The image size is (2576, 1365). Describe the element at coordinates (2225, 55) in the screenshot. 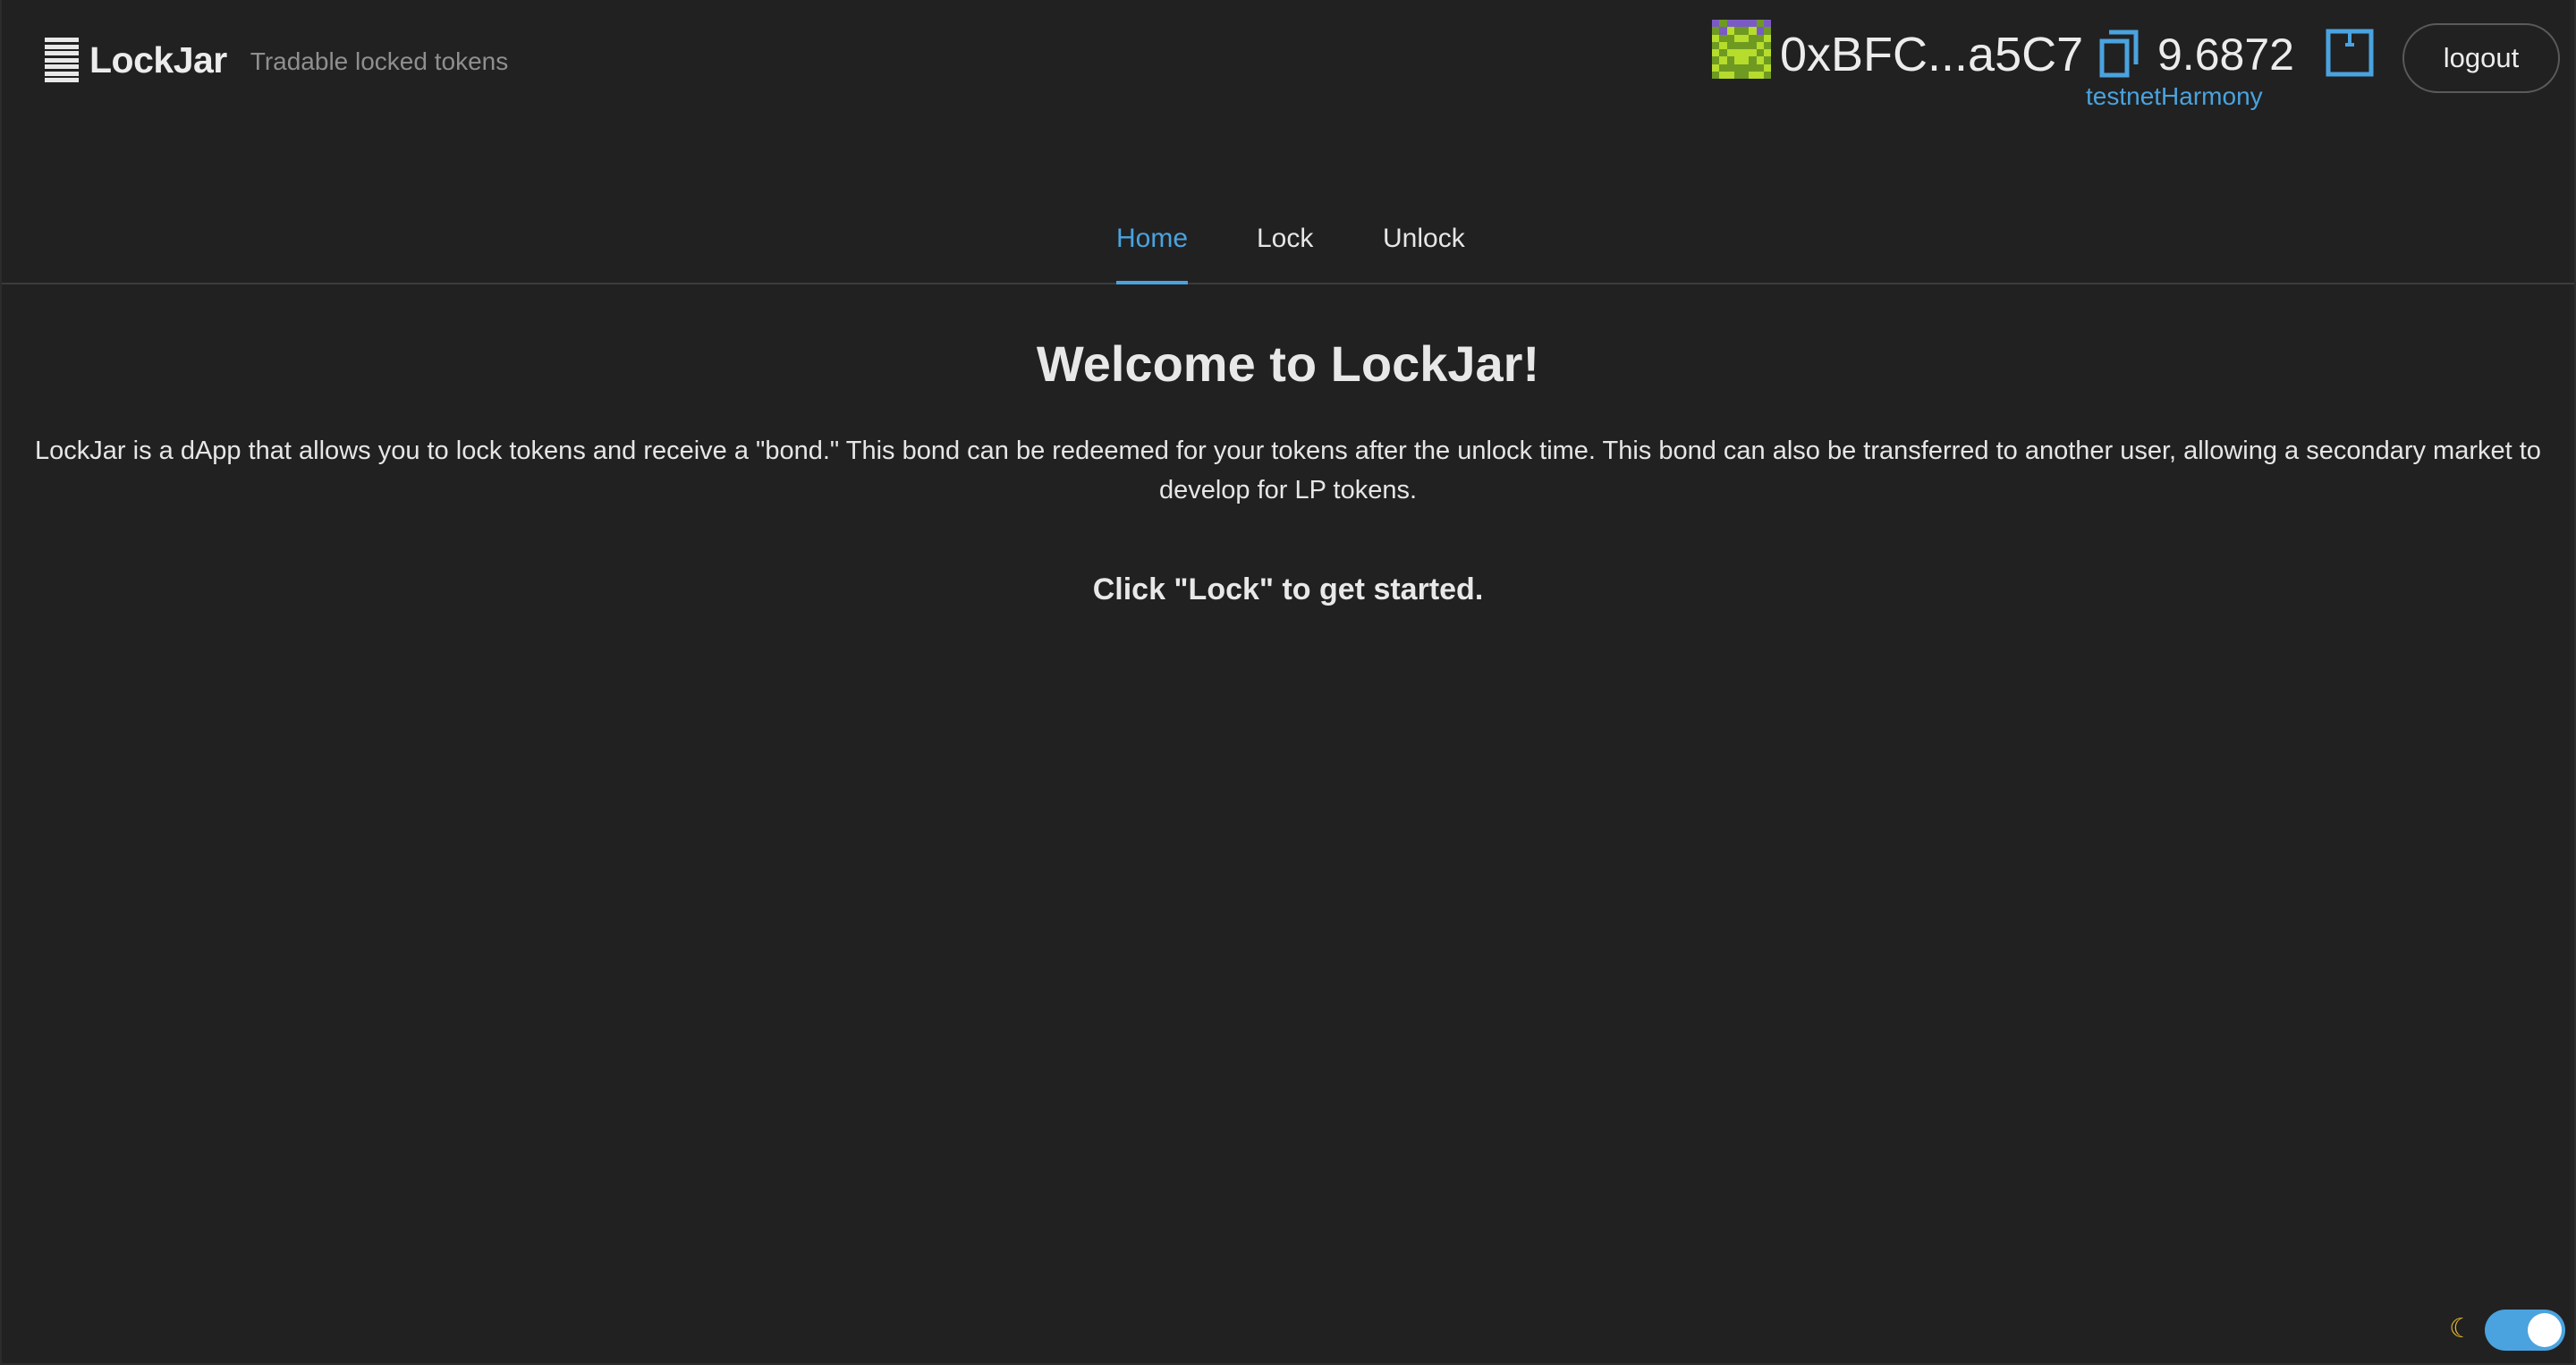

I see `balance-value: 9.6872` at that location.